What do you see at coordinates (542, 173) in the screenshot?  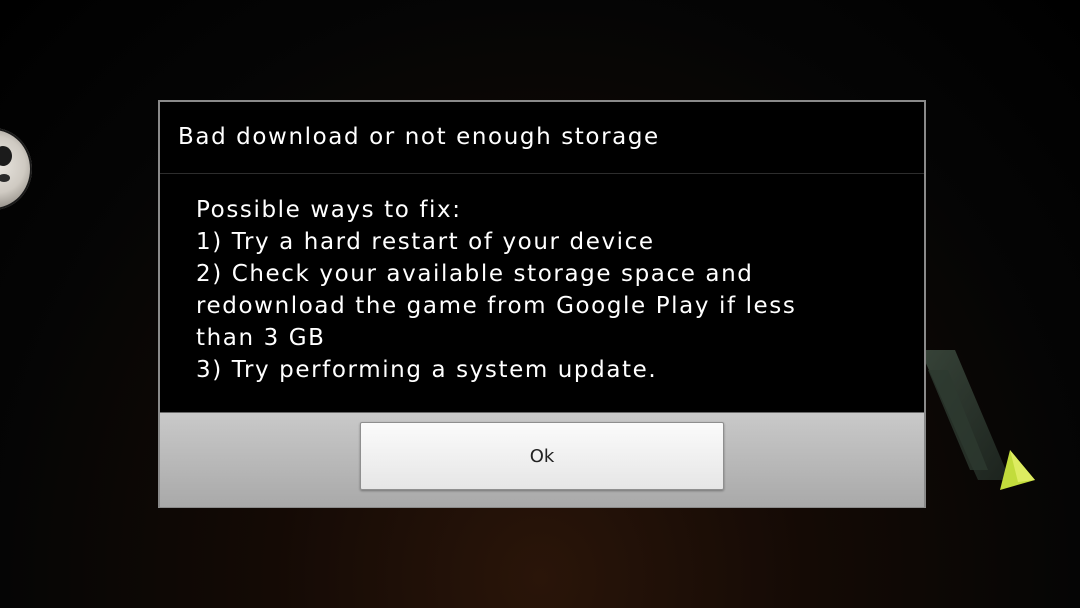 I see `title-divider` at bounding box center [542, 173].